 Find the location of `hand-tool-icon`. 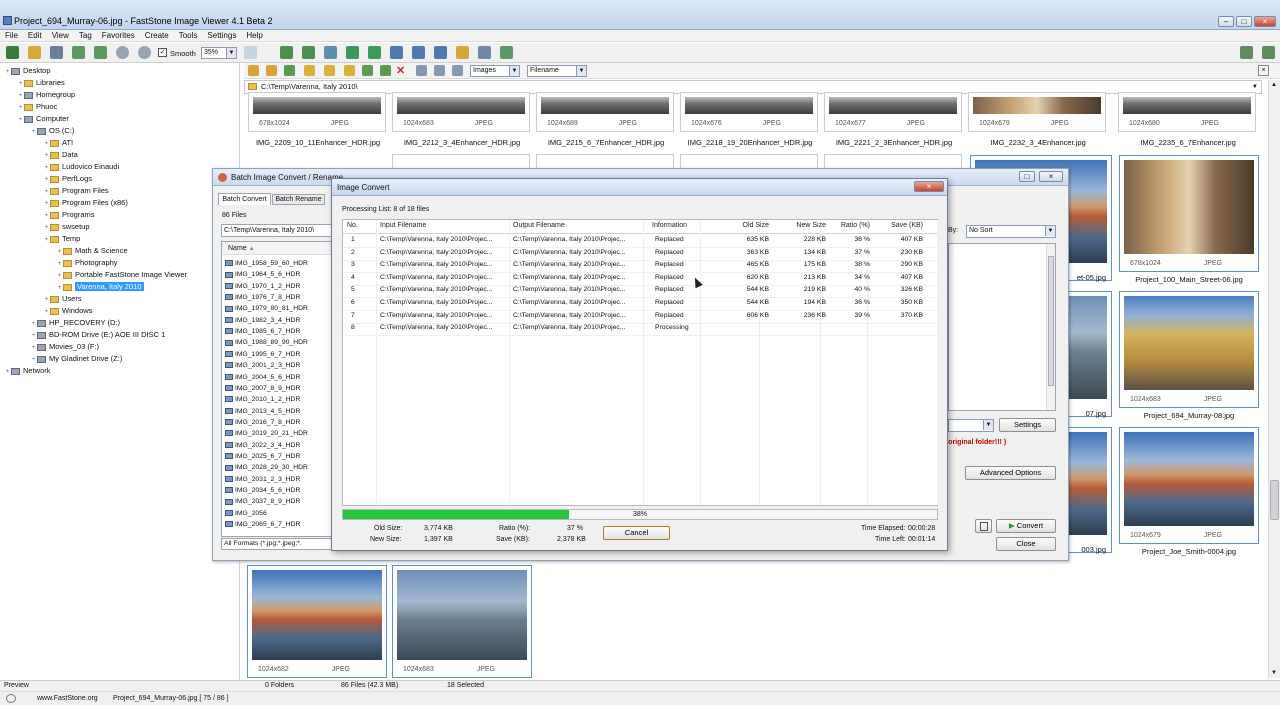

hand-tool-icon is located at coordinates (250, 52).